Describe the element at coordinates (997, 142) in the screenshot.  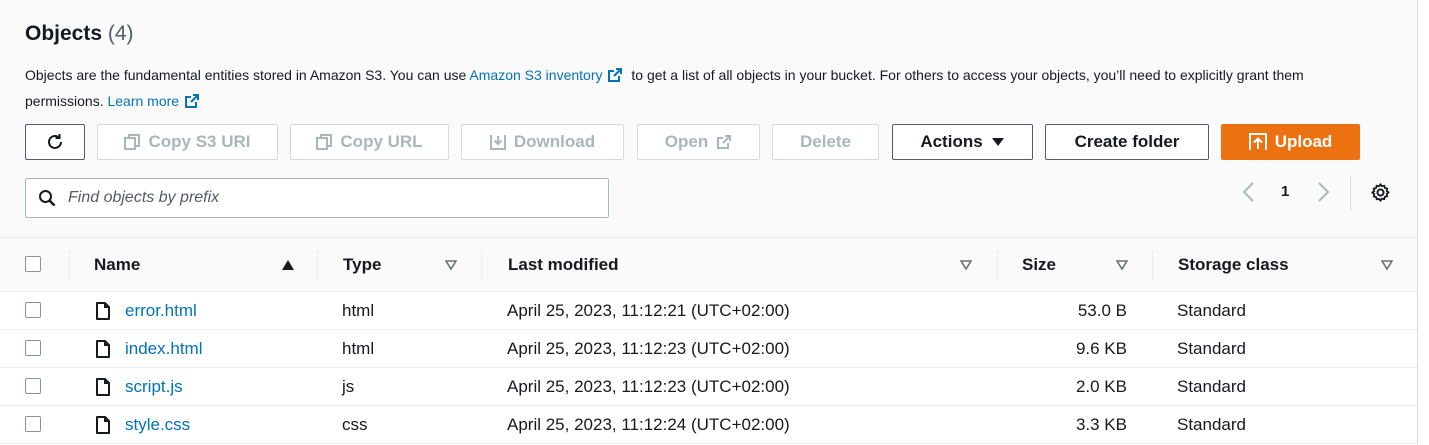
I see `caret-down-icon` at that location.